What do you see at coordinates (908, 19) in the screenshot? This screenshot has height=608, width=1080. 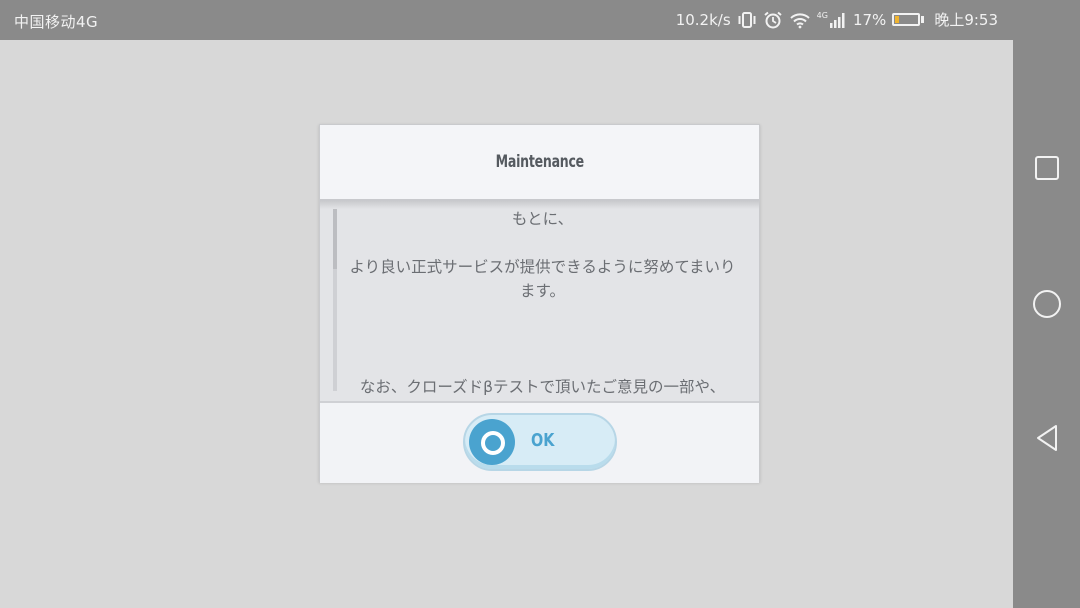 I see `battery-icon` at bounding box center [908, 19].